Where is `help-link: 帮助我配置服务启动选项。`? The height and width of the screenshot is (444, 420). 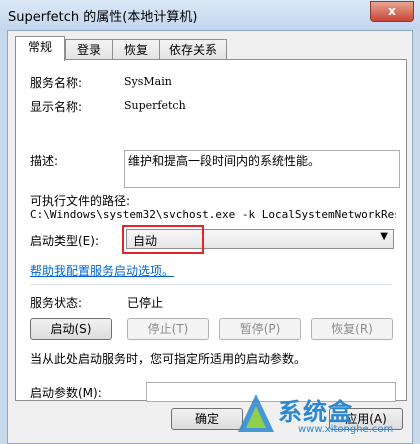
help-link: 帮助我配置服务启动选项。 is located at coordinates (102, 270).